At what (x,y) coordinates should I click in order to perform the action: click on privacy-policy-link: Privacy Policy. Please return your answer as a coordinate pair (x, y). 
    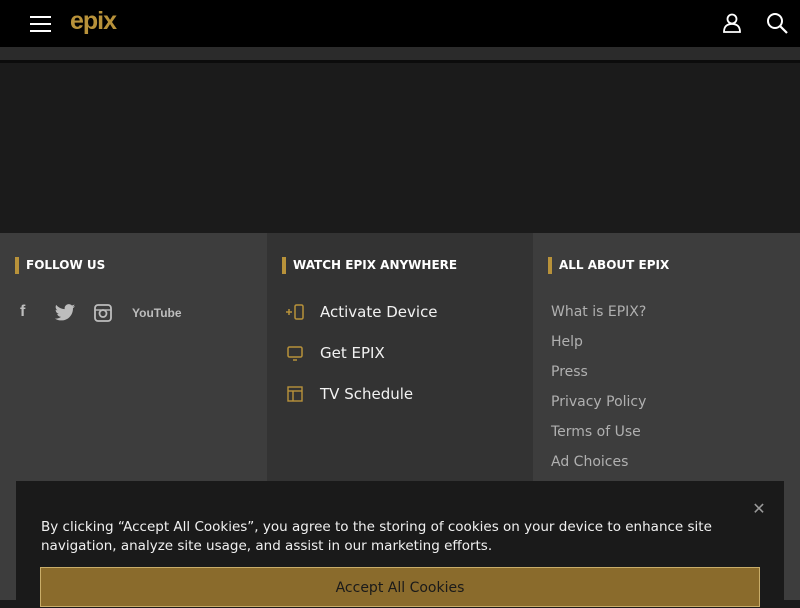
    Looking at the image, I should click on (598, 402).